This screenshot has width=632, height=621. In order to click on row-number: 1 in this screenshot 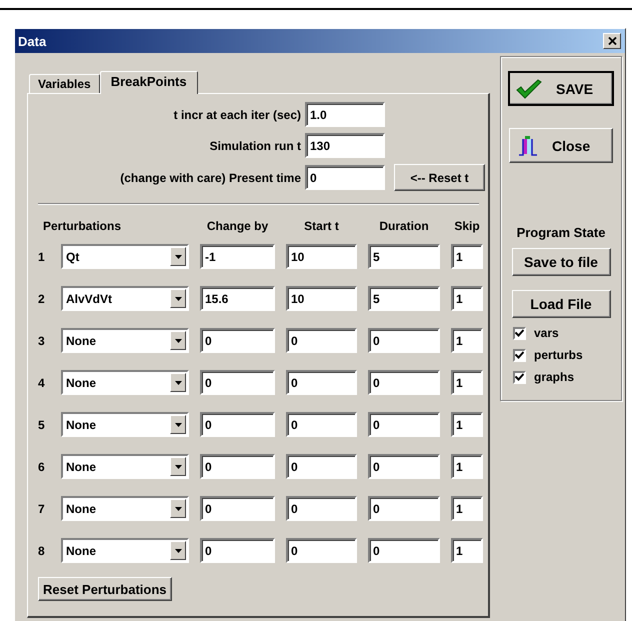, I will do `click(42, 257)`.